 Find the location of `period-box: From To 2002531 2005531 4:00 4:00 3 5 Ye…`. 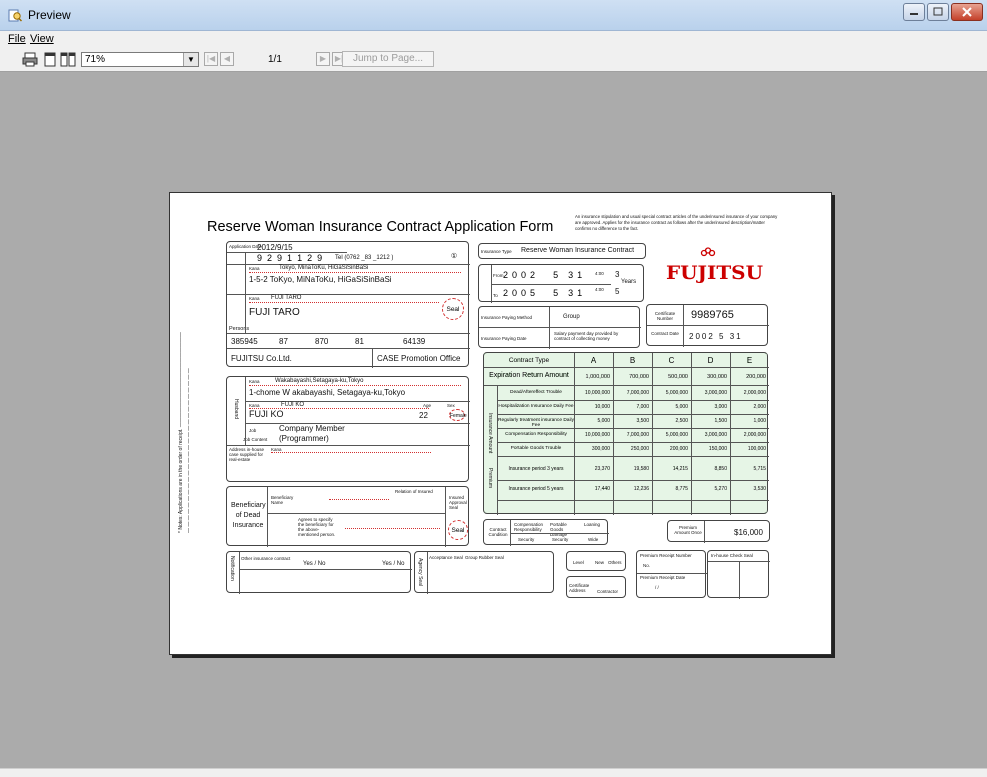

period-box: From To 2002531 2005531 4:00 4:00 3 5 Ye… is located at coordinates (561, 283).